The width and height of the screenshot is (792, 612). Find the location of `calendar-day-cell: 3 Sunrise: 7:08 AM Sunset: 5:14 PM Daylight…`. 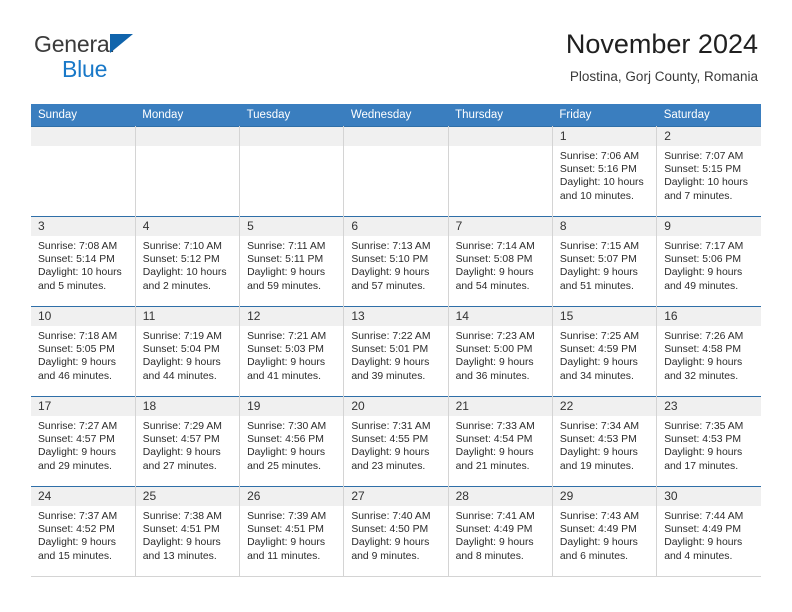

calendar-day-cell: 3 Sunrise: 7:08 AM Sunset: 5:14 PM Daylight… is located at coordinates (83, 261).